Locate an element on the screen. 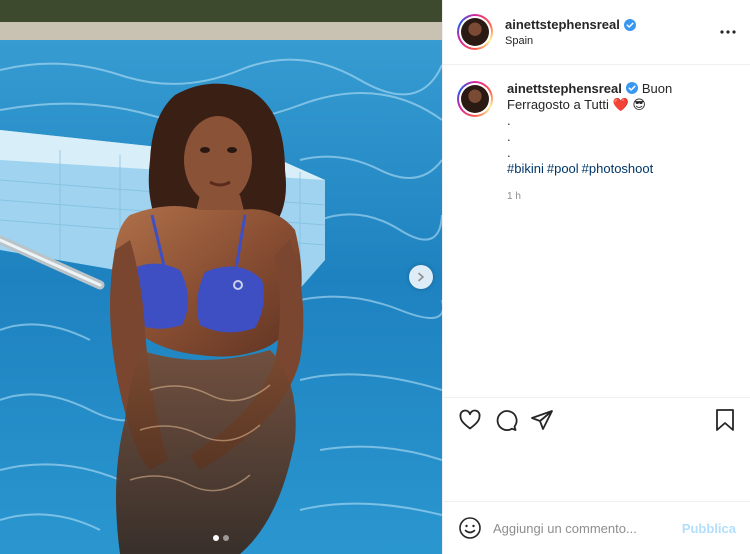 This screenshot has height=554, width=750. publish-button: Pubblica is located at coordinates (709, 528).